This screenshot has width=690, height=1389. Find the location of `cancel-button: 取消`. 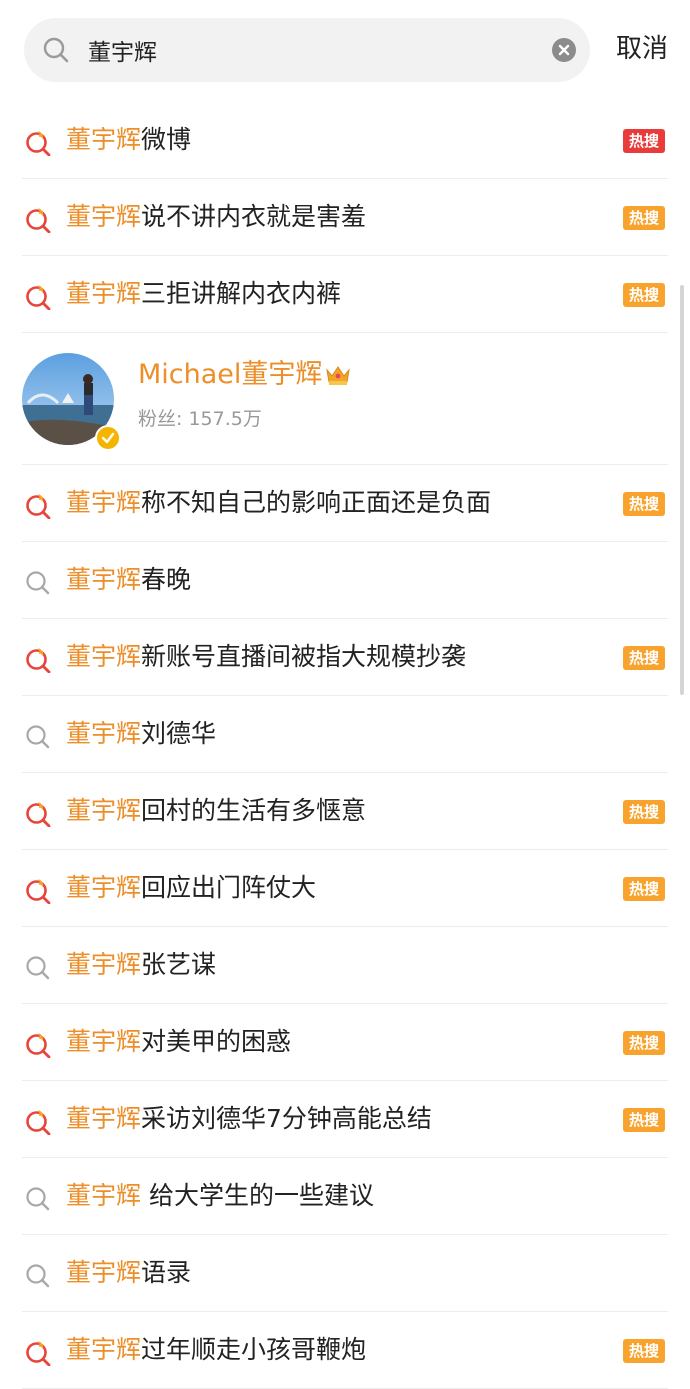

cancel-button: 取消 is located at coordinates (642, 46).